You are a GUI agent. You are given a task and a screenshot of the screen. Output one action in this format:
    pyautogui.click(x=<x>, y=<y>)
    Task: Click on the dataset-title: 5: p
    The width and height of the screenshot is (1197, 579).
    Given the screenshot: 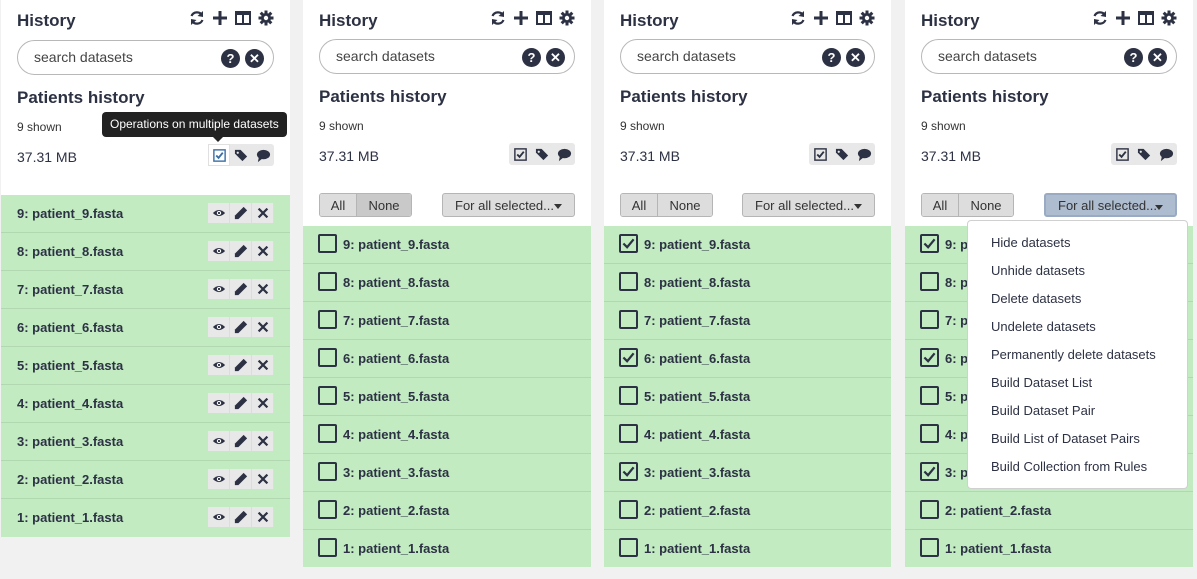 What is the action you would take?
    pyautogui.click(x=956, y=396)
    